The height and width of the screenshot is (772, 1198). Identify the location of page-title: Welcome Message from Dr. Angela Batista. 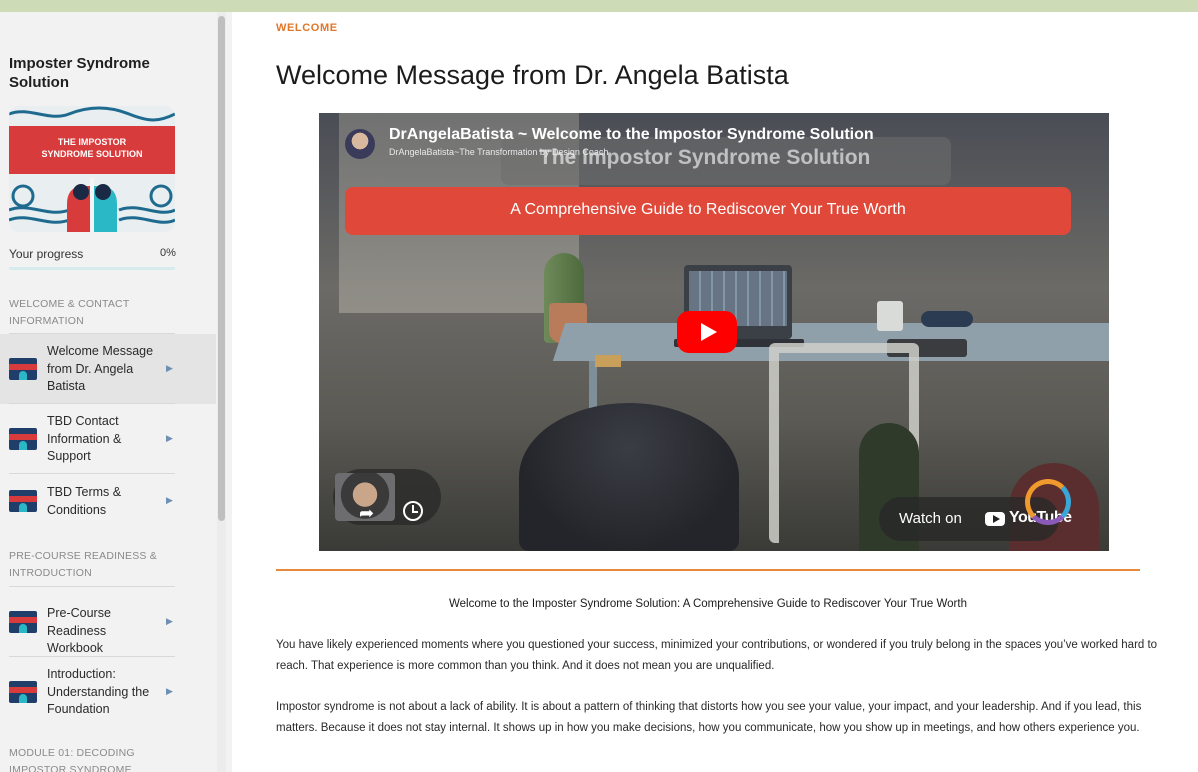
(532, 75).